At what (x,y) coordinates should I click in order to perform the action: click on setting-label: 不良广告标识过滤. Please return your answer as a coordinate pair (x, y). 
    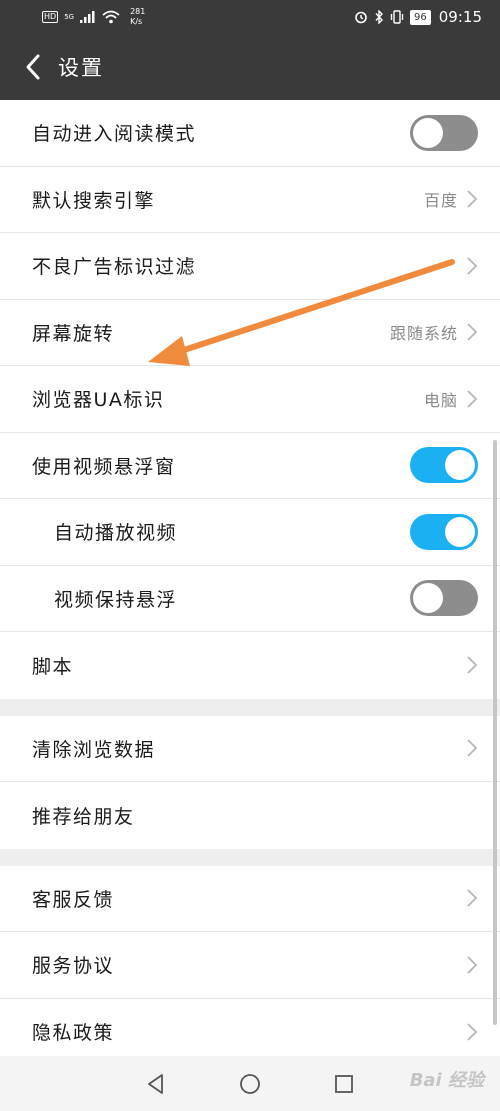
    Looking at the image, I should click on (114, 267).